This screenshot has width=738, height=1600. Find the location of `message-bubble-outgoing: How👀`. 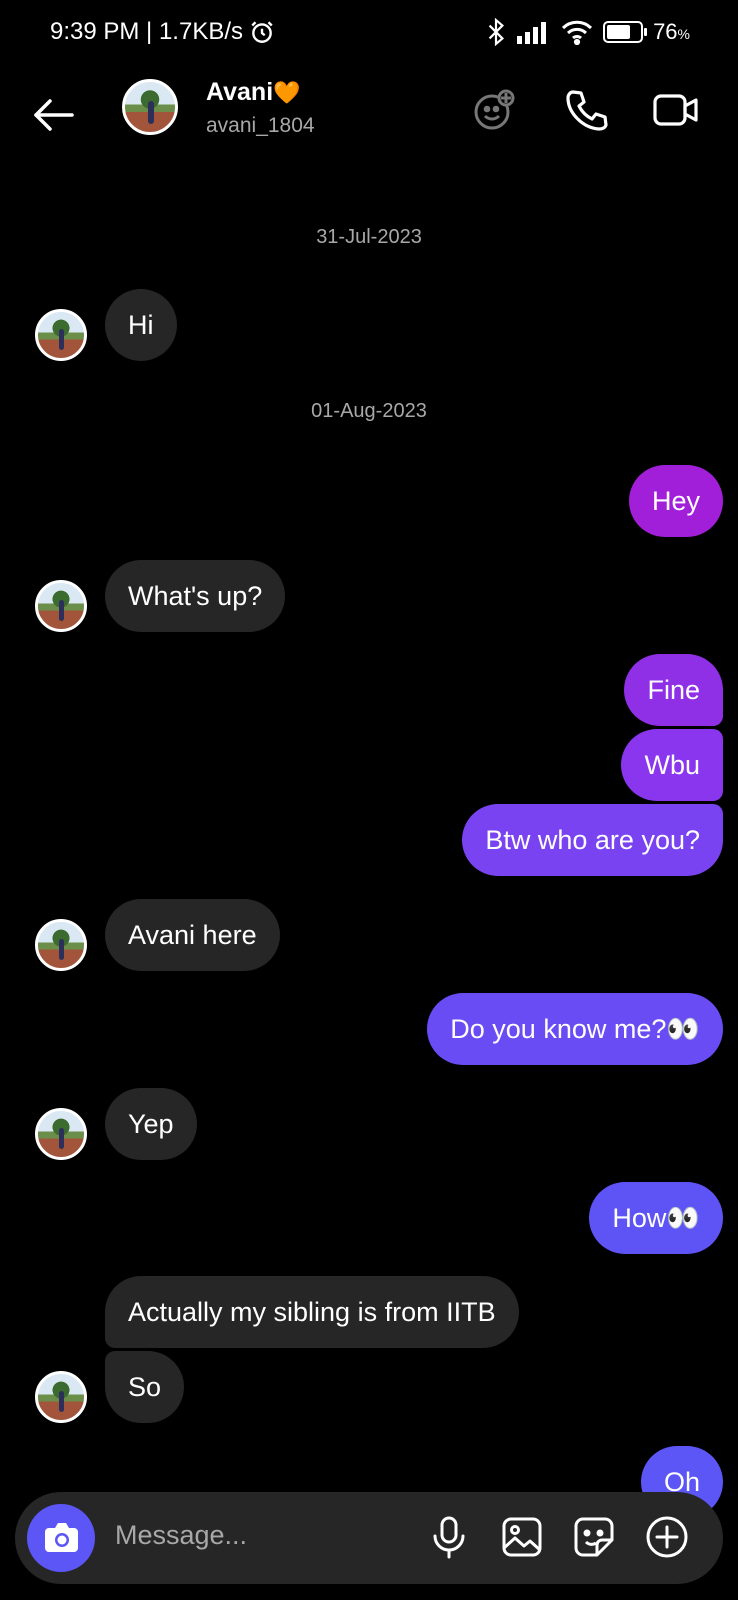

message-bubble-outgoing: How👀 is located at coordinates (656, 1218).